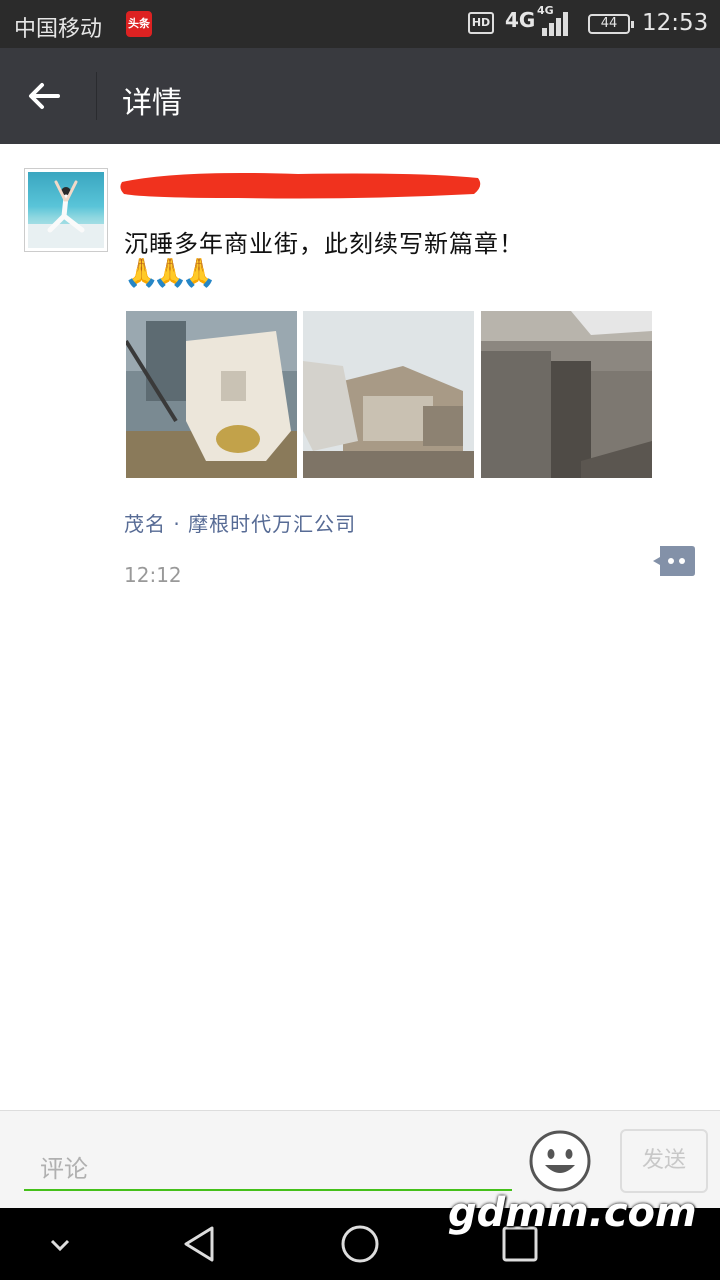 This screenshot has width=720, height=1280. I want to click on title-bar: 详情, so click(360, 96).